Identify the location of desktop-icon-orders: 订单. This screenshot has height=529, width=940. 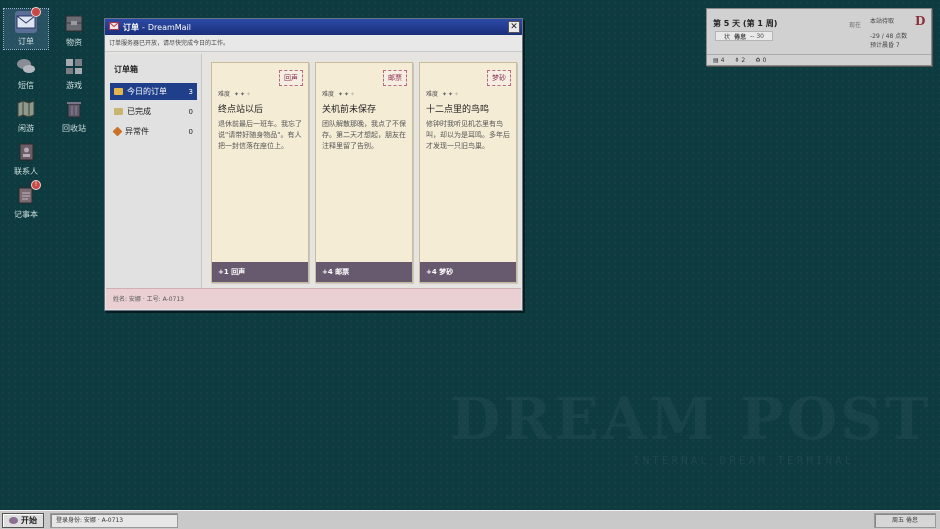
(26, 28).